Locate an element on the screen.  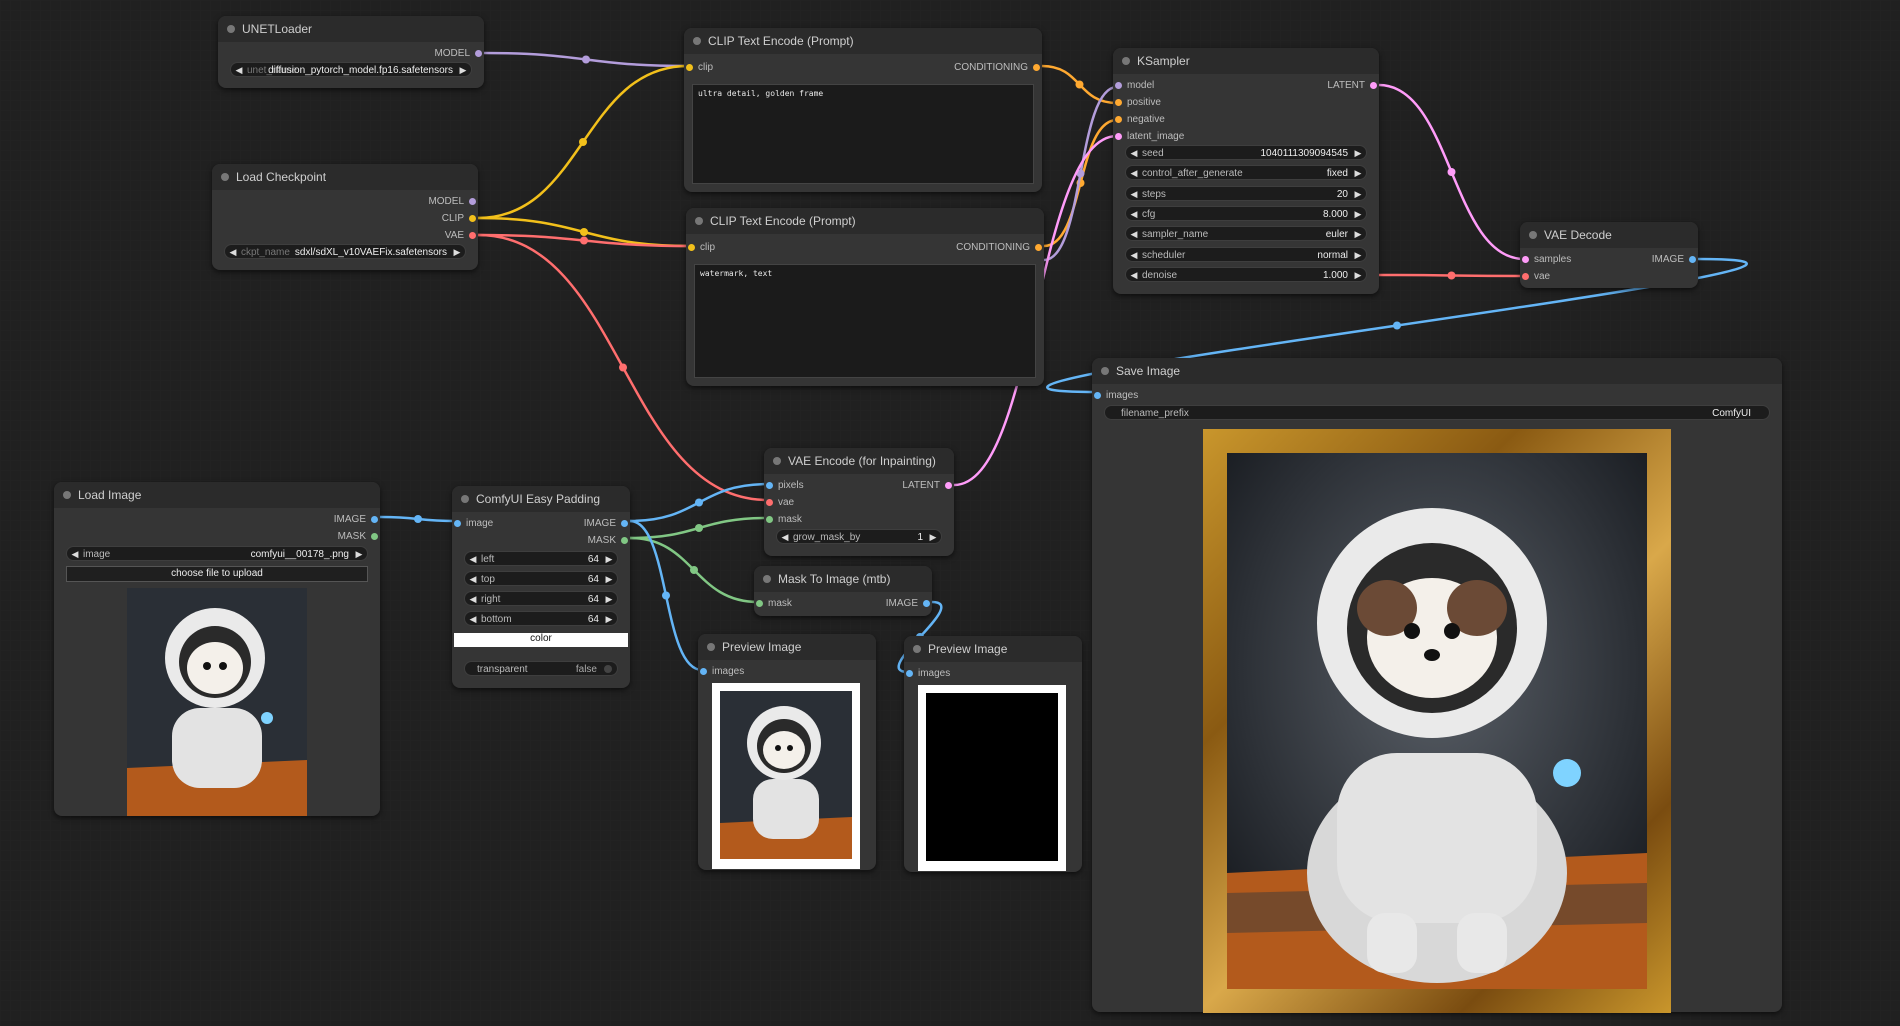
output-model: MODEL is located at coordinates (453, 202).